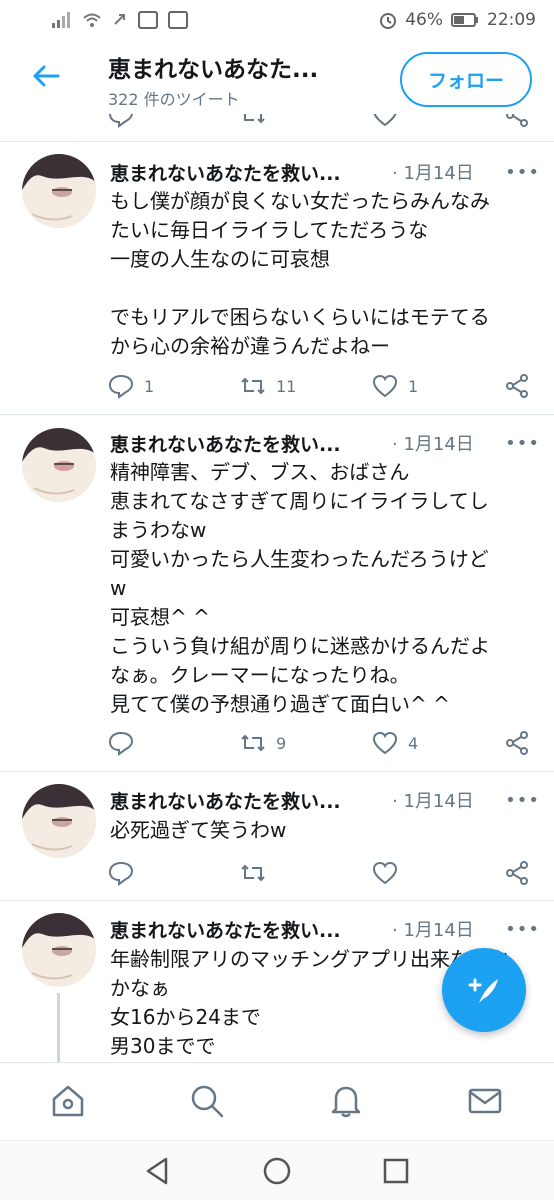 Image resolution: width=554 pixels, height=1200 pixels. What do you see at coordinates (424, 20) in the screenshot?
I see `battery-percent: 46%` at bounding box center [424, 20].